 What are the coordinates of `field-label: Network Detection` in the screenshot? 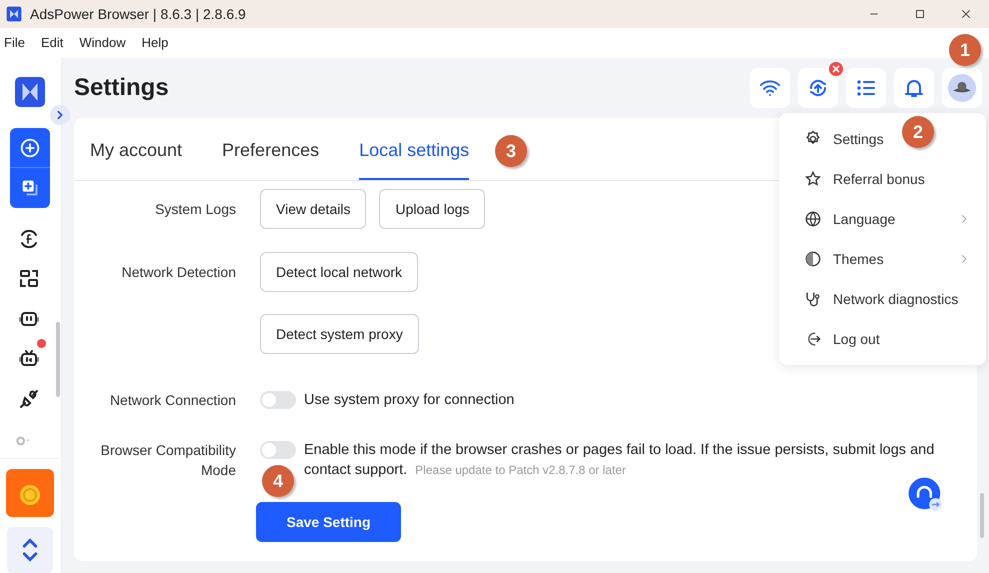 It's located at (178, 272).